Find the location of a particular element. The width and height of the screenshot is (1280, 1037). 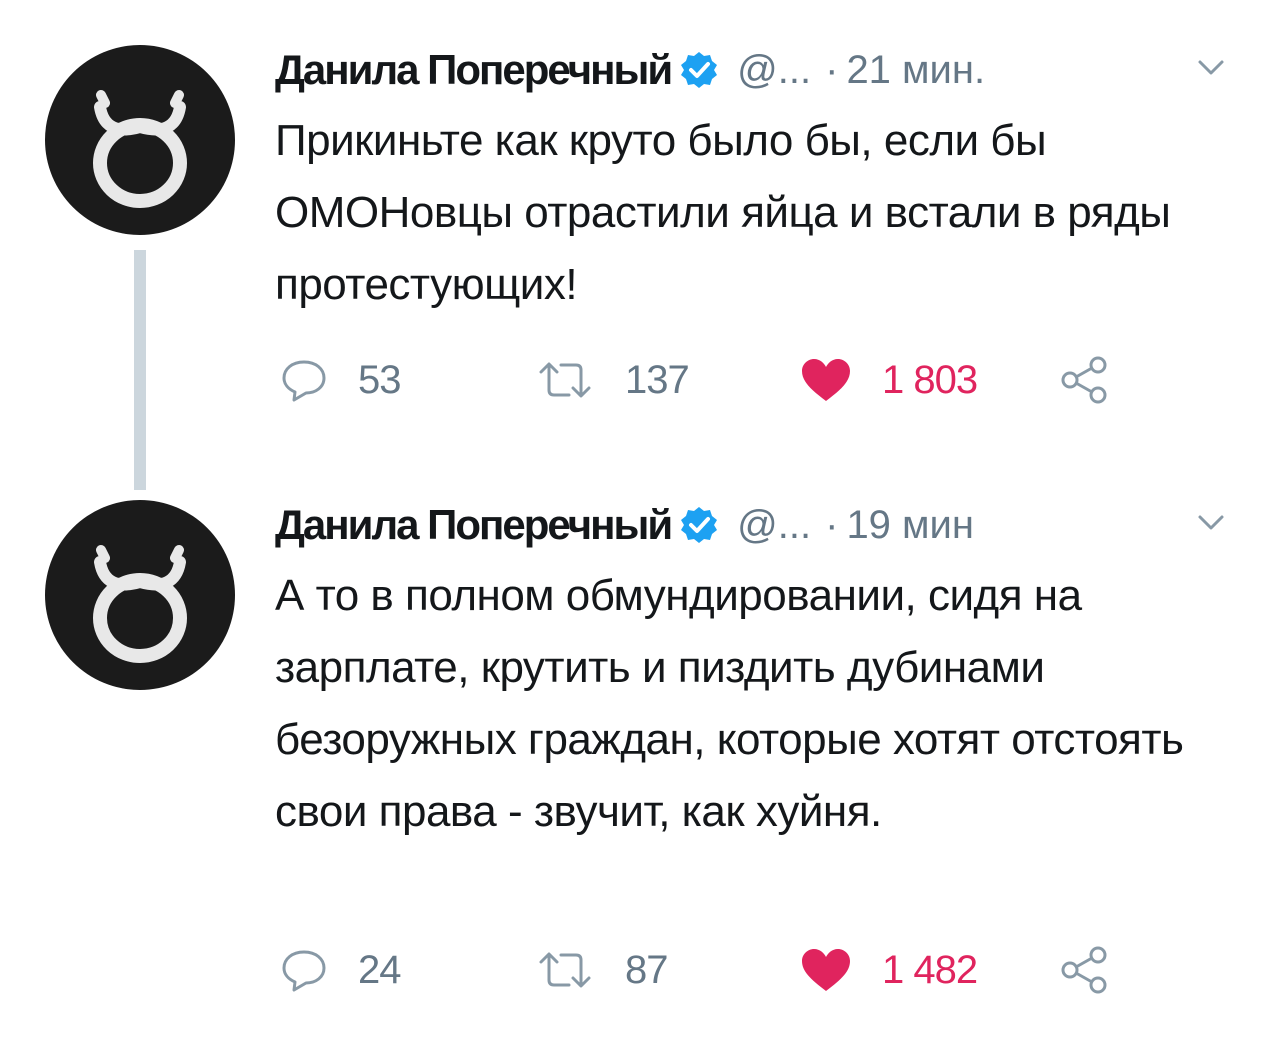

tweet-actions: 53 137 1 803 is located at coordinates (730, 380).